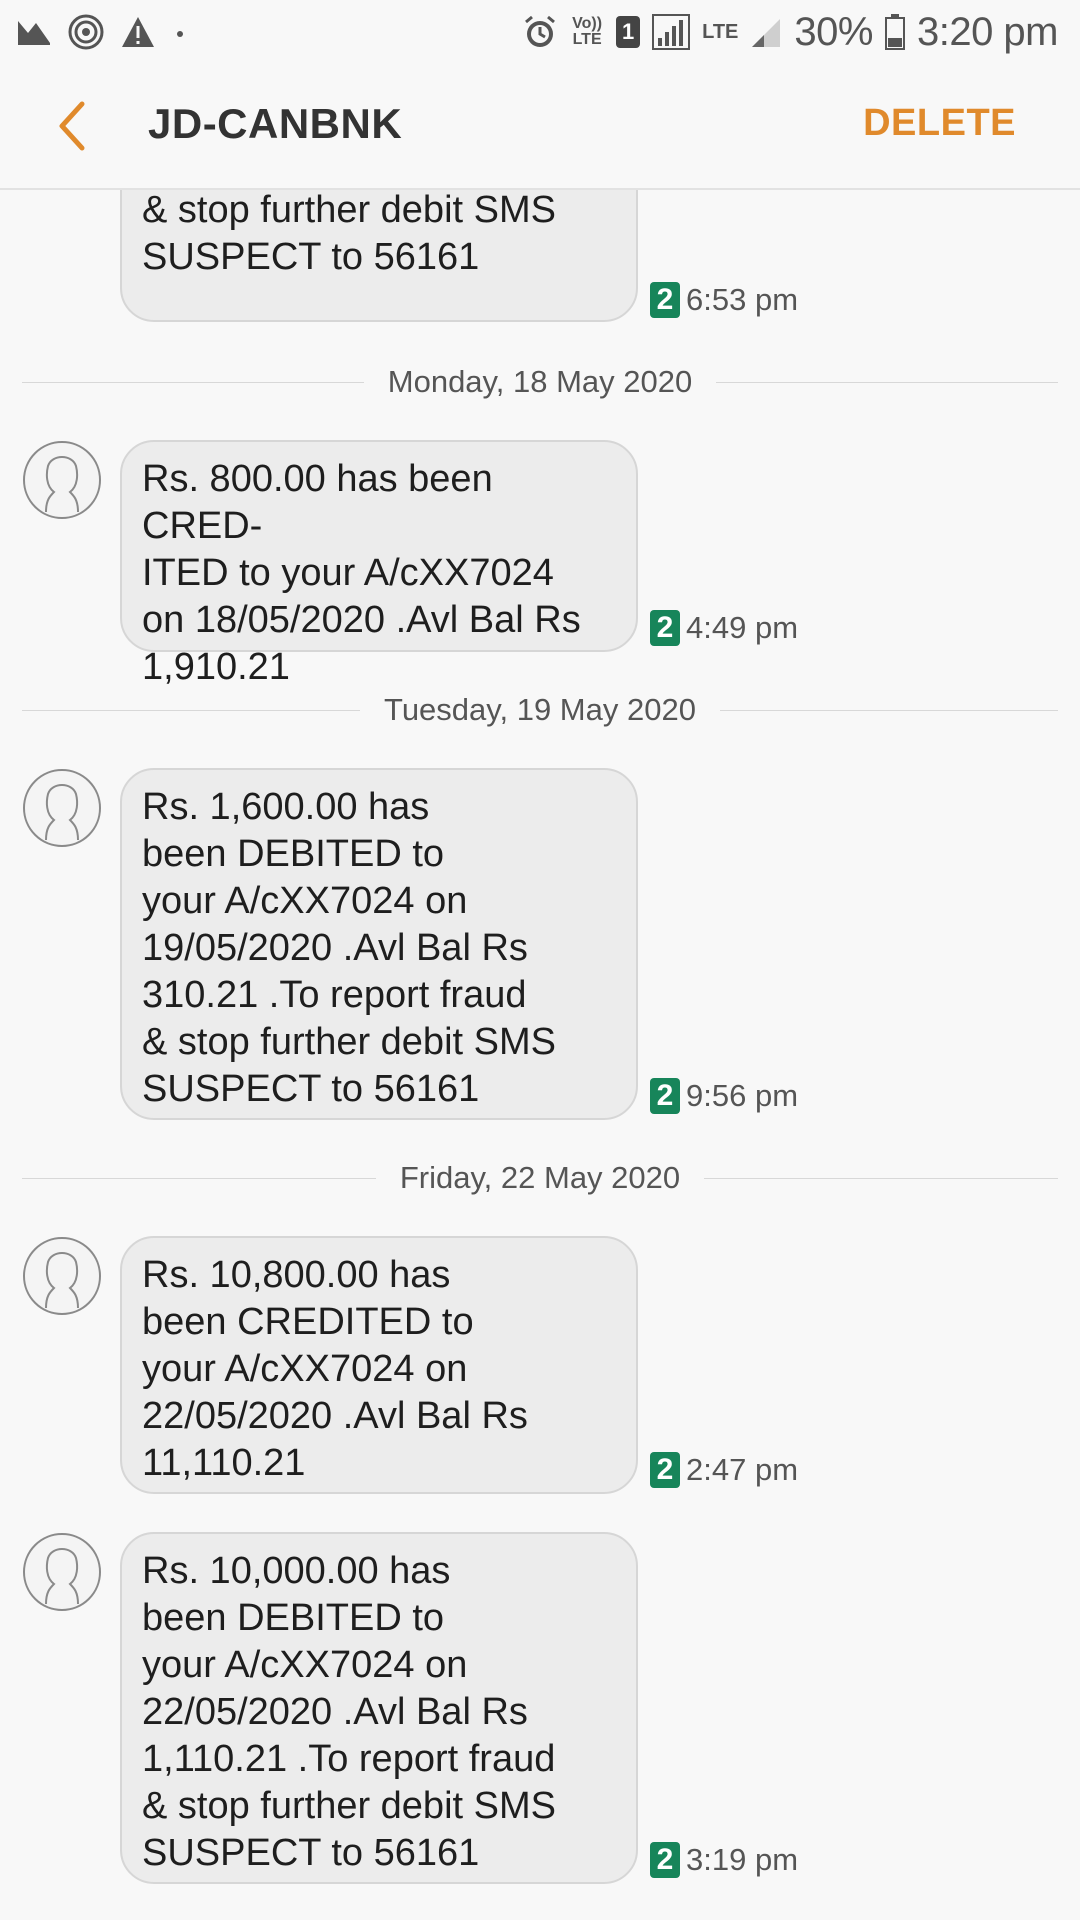 This screenshot has width=1080, height=1920. Describe the element at coordinates (742, 627) in the screenshot. I see `message-time: 4:49 pm` at that location.